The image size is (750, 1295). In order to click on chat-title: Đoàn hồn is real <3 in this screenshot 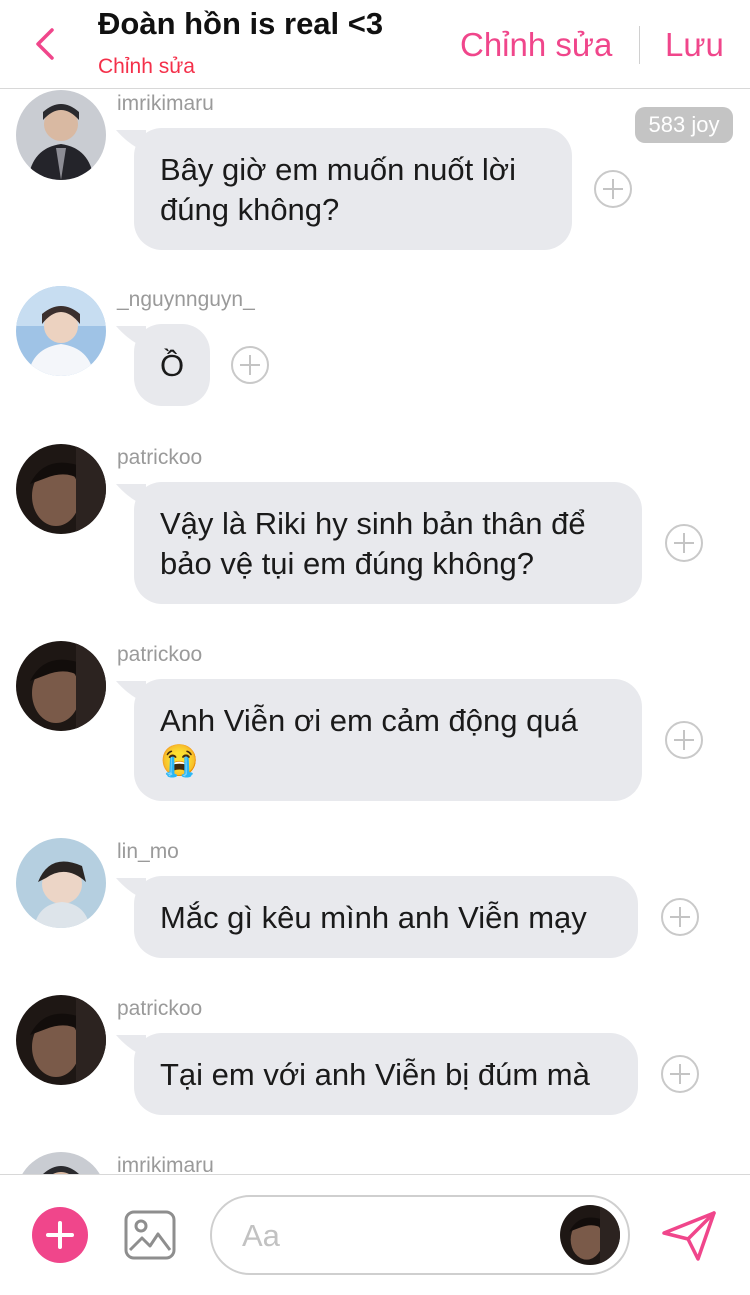, I will do `click(241, 23)`.